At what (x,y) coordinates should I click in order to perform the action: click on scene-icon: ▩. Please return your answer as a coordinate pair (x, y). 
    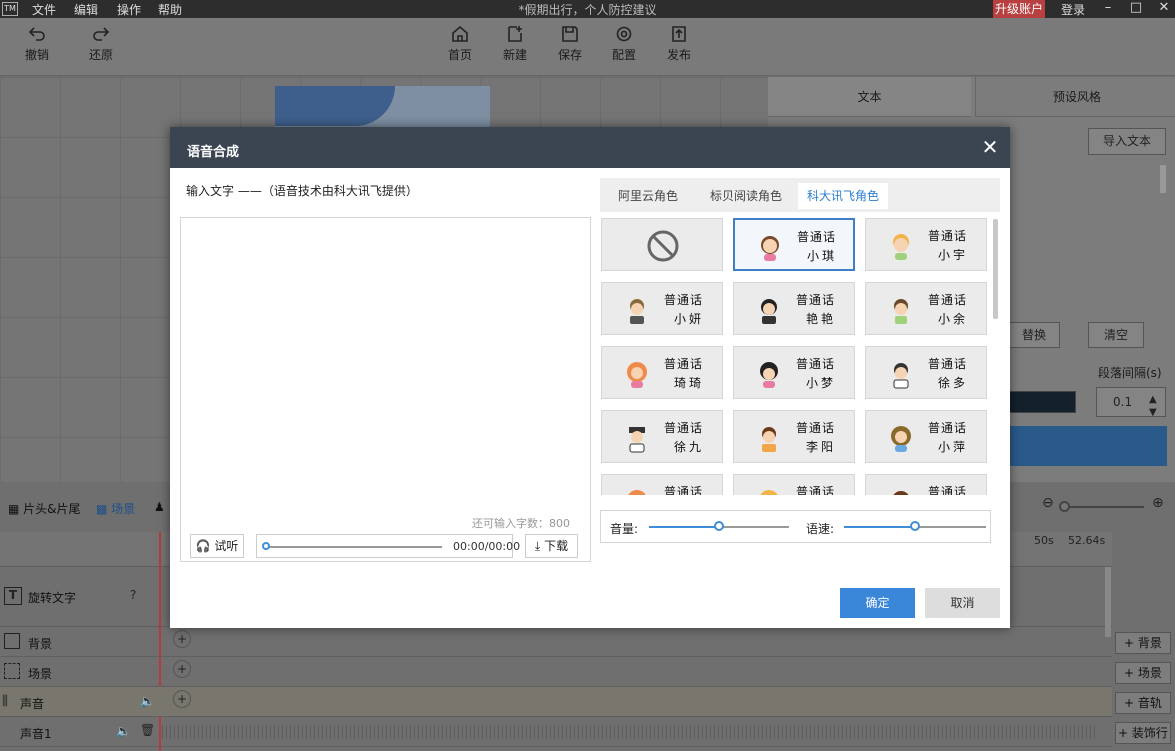
    Looking at the image, I should click on (102, 509).